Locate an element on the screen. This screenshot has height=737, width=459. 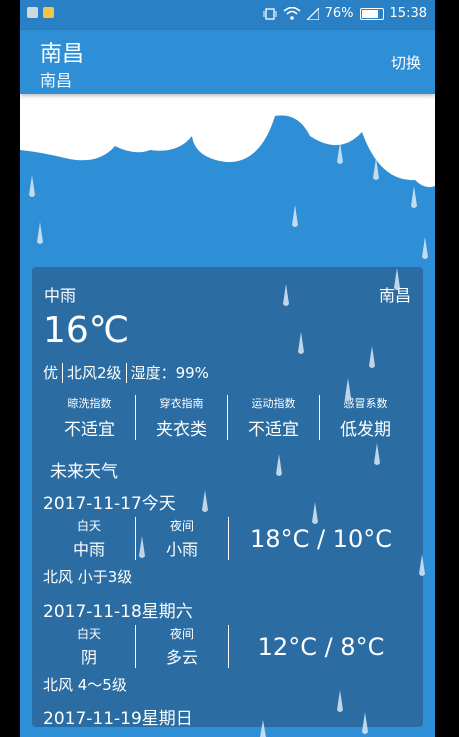
life-indices: 晾洗指数 不适宜 穿衣指南 夹衣类 运动指数 不适宜 感冒系数 低发期 is located at coordinates (227, 417).